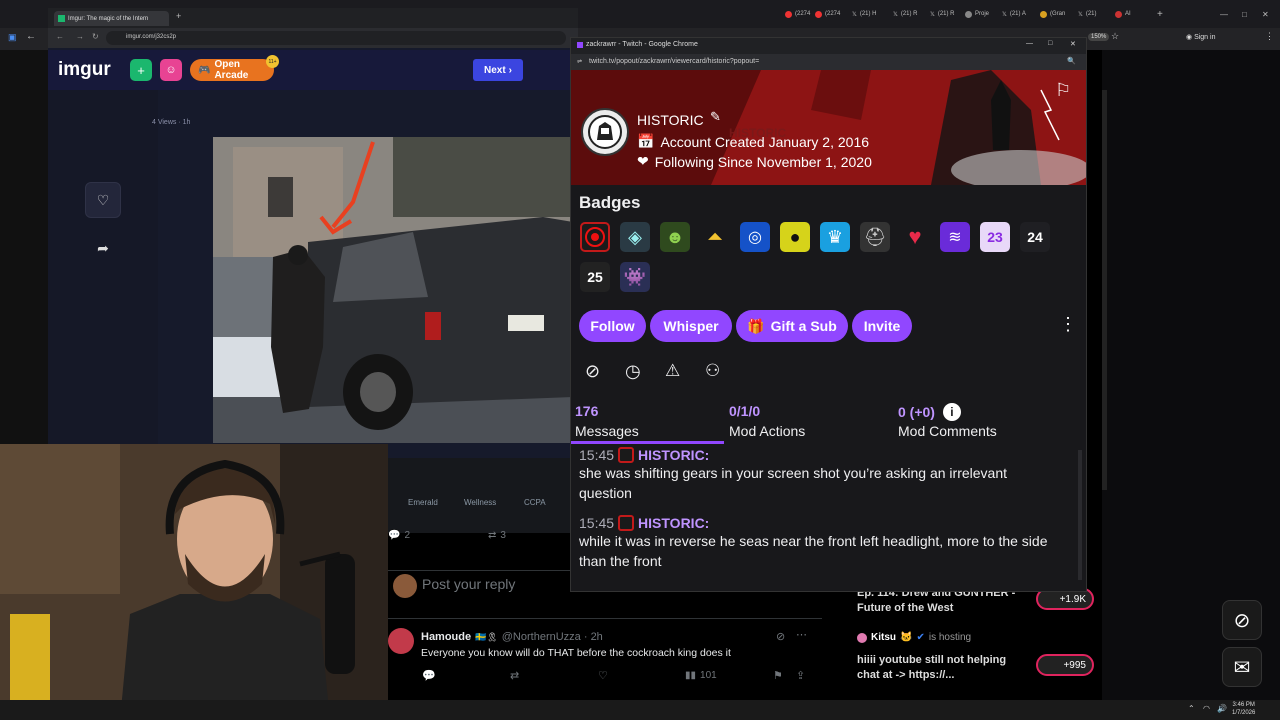 The width and height of the screenshot is (1280, 720). What do you see at coordinates (995, 237) in the screenshot?
I see `badge-2023-icon: 23` at bounding box center [995, 237].